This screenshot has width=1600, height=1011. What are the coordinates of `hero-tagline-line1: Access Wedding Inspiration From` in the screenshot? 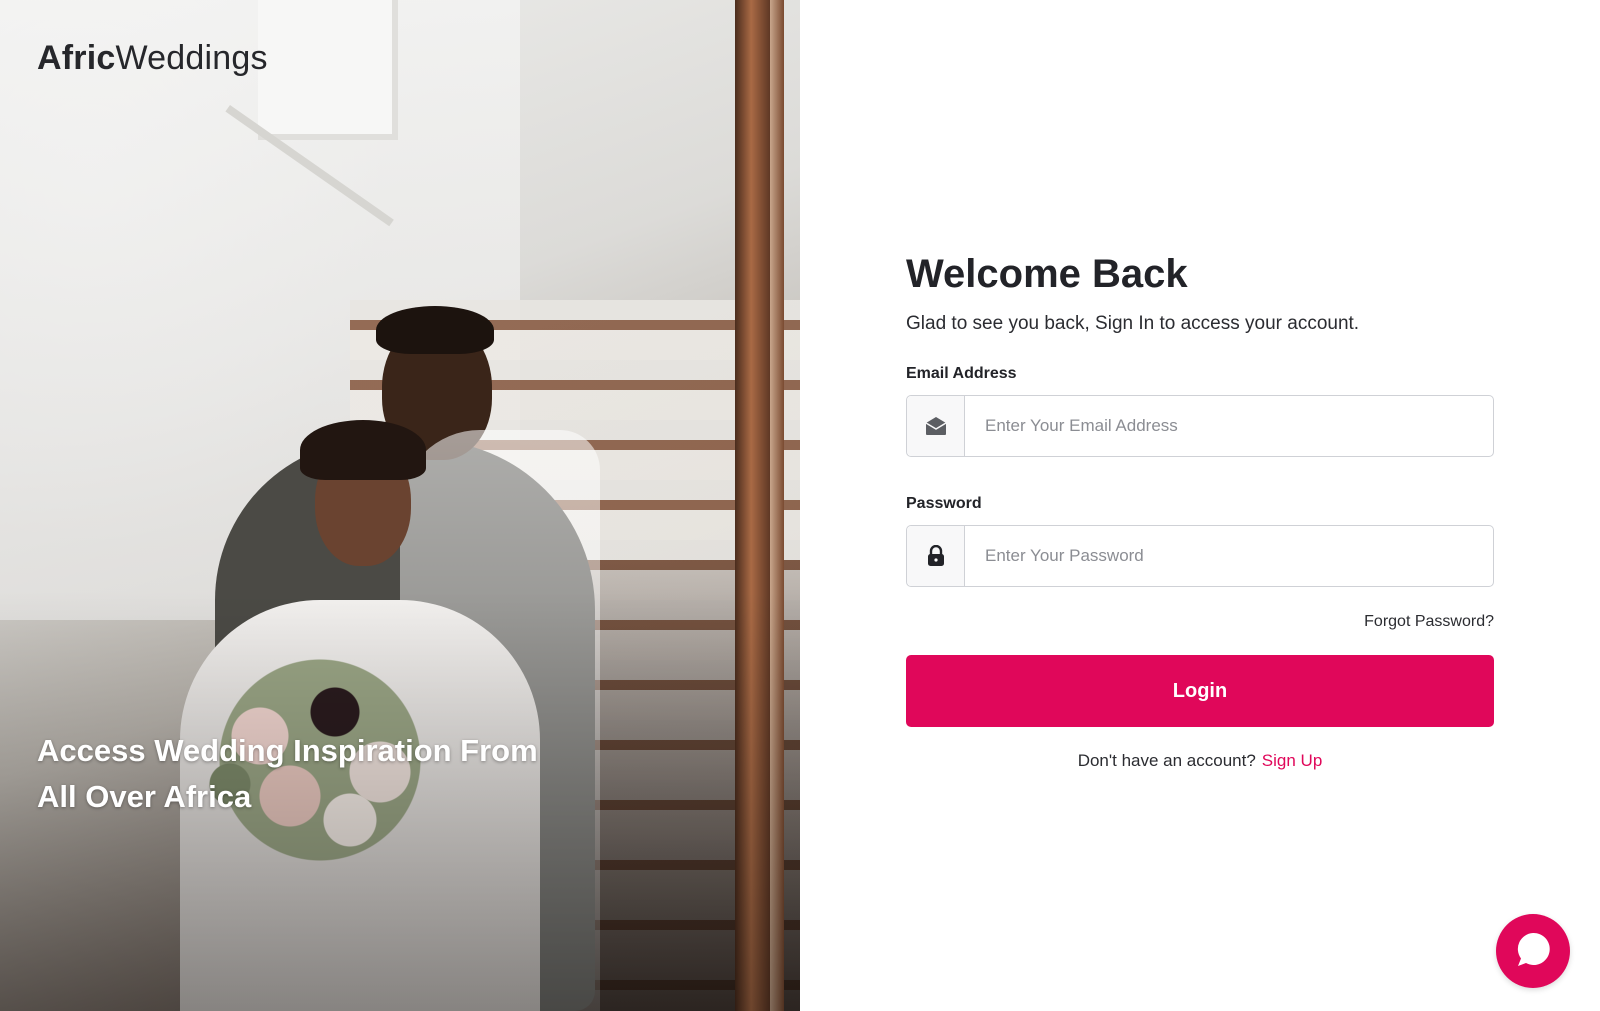 It's located at (287, 750).